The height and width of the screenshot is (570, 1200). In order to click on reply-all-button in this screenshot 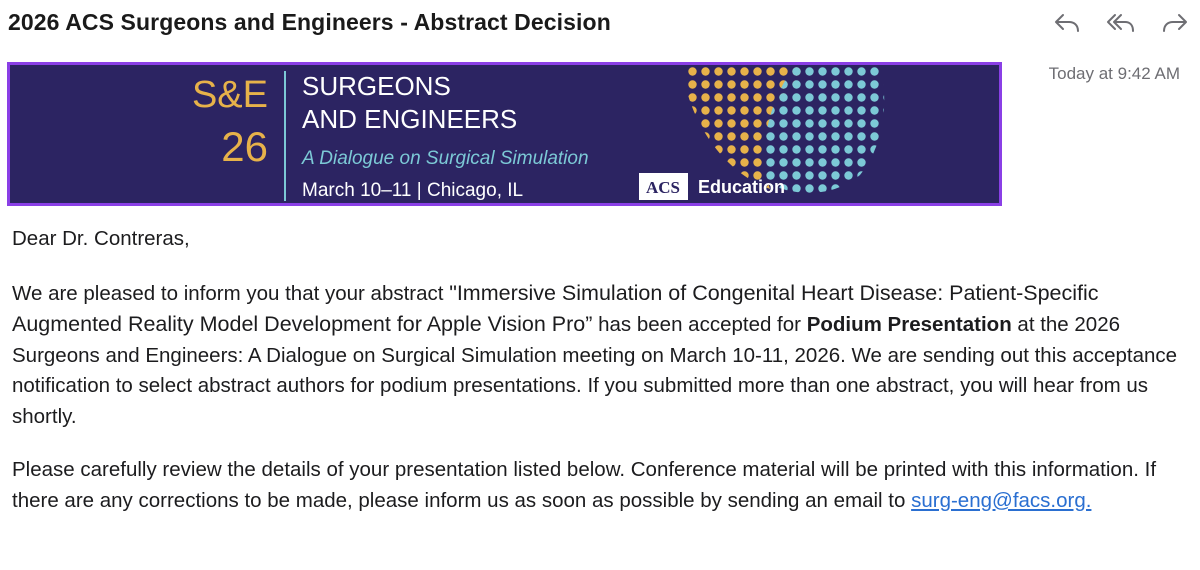, I will do `click(1121, 22)`.